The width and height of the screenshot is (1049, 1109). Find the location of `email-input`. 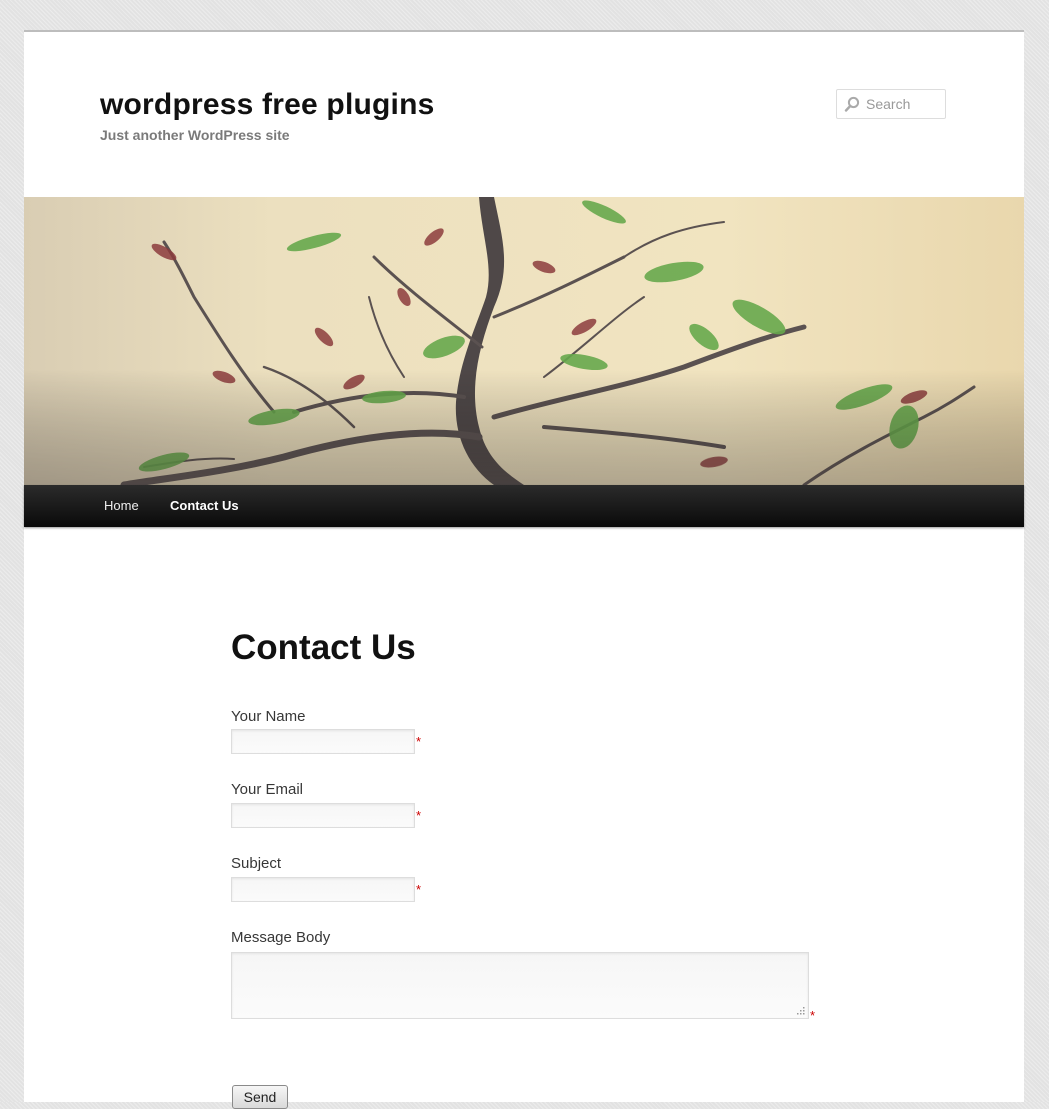

email-input is located at coordinates (323, 815).